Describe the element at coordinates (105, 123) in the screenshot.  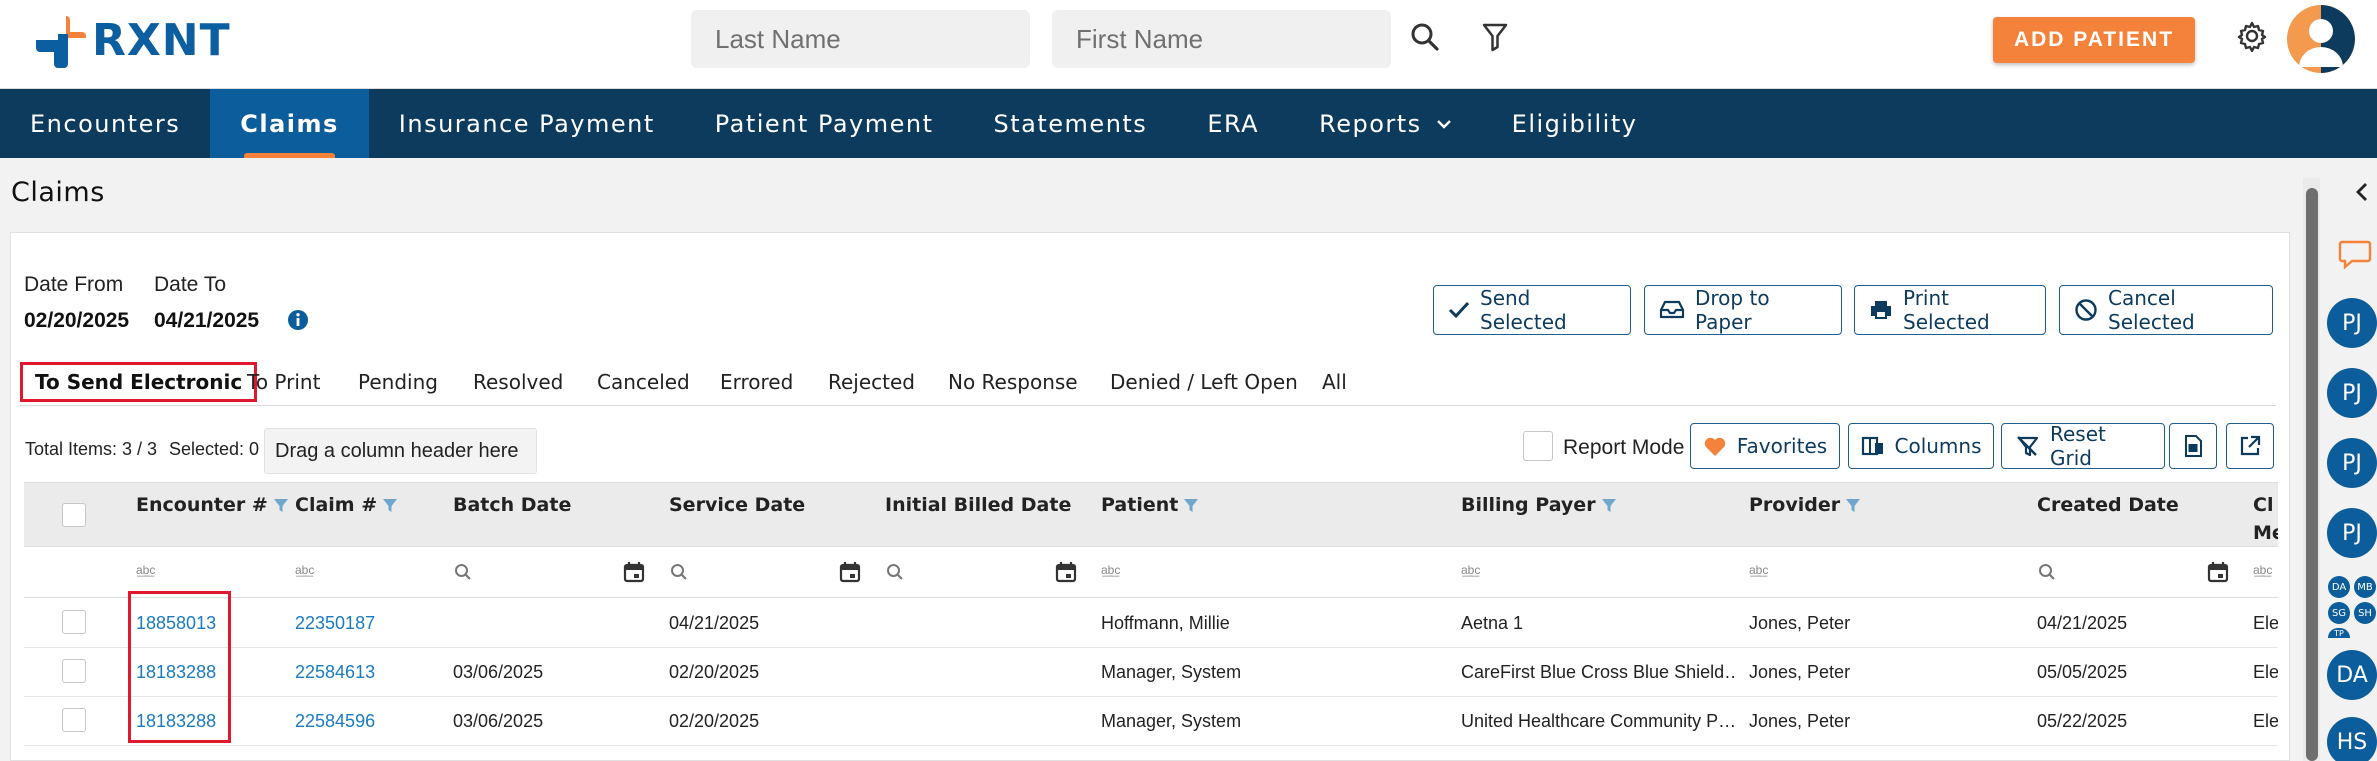
I see `nav-encounters: Encounters` at that location.